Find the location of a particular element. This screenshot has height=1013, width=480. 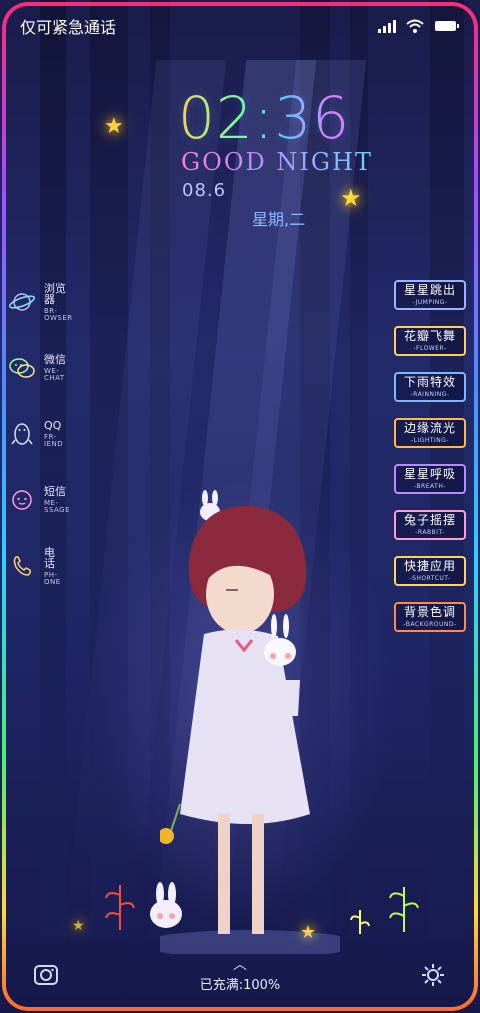

wifi-icon is located at coordinates (415, 26).